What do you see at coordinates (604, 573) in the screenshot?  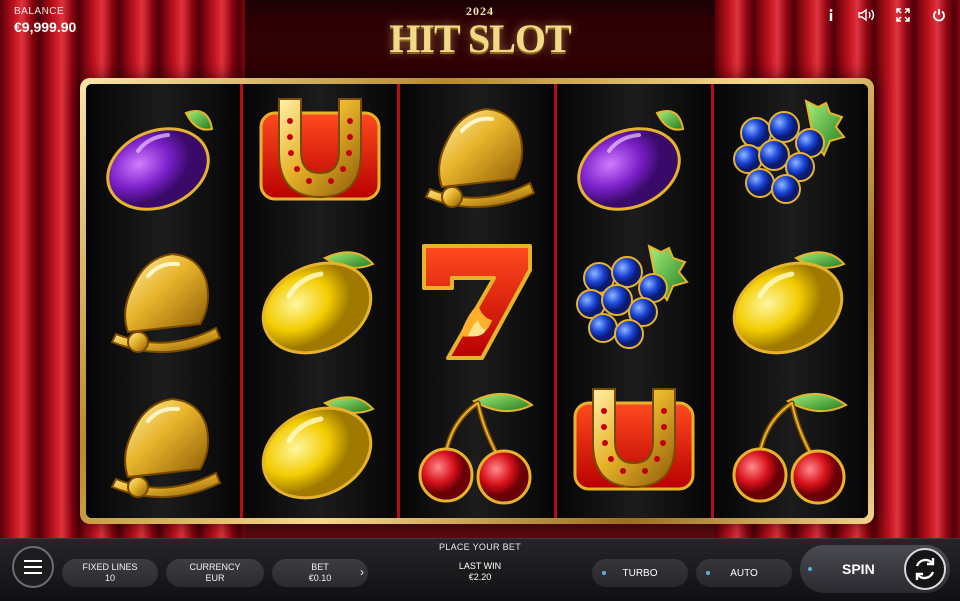 I see `turbo-indicator` at bounding box center [604, 573].